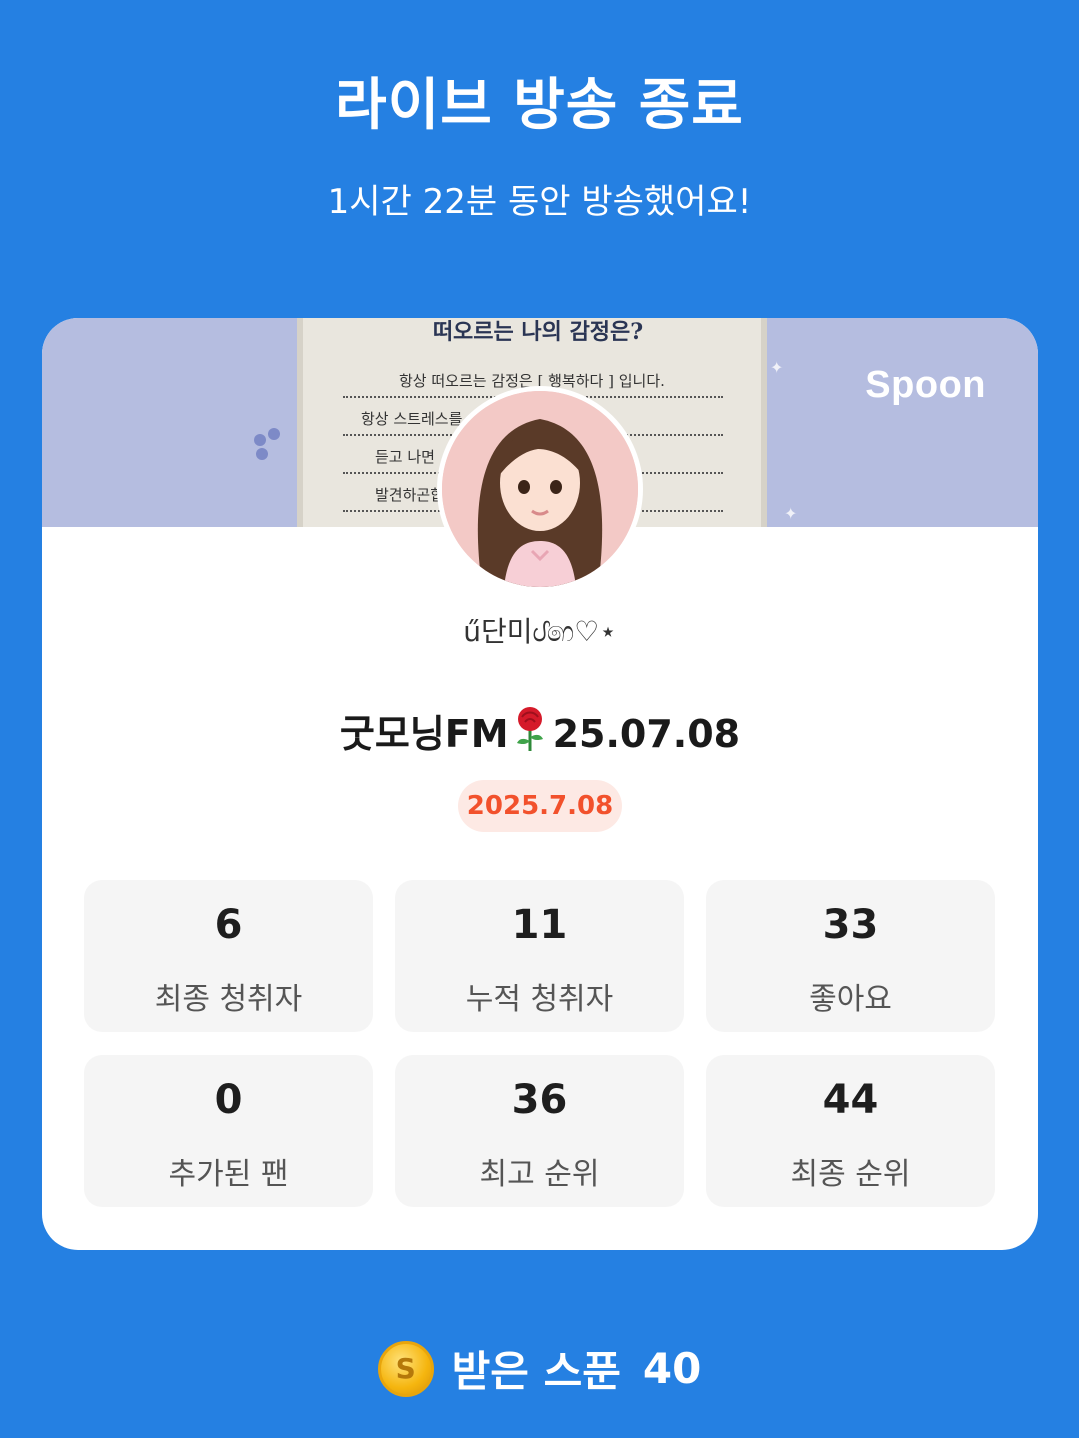 Image resolution: width=1079 pixels, height=1438 pixels. What do you see at coordinates (228, 925) in the screenshot?
I see `stat-value: 6` at bounding box center [228, 925].